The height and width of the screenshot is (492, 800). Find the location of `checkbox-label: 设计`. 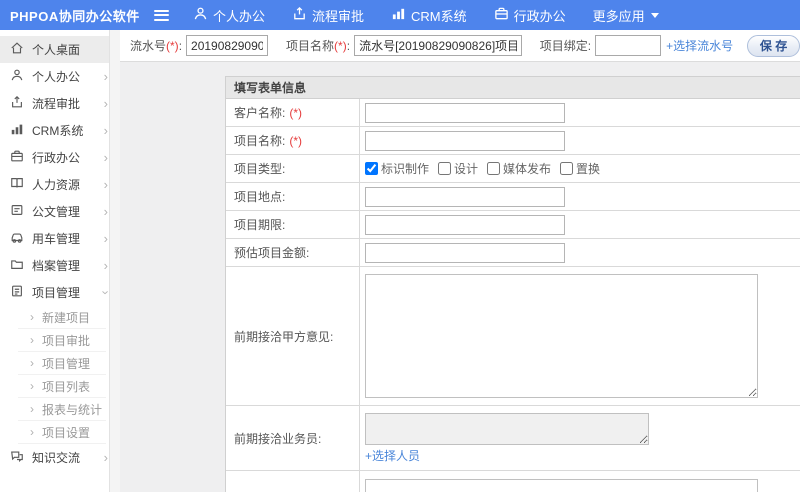

checkbox-label: 设计 is located at coordinates (466, 169).